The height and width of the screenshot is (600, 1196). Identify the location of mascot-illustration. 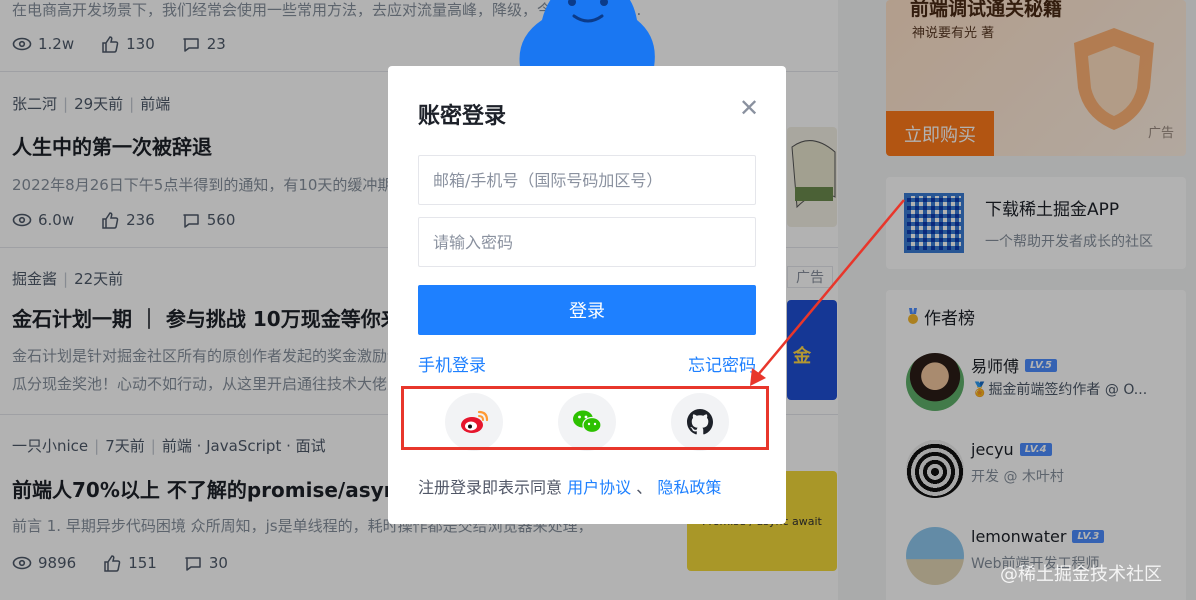
(587, 38).